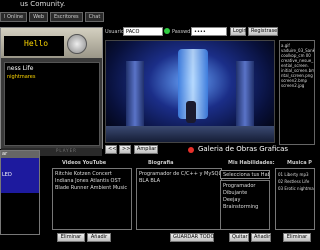  Describe the element at coordinates (263, 31) in the screenshot. I see `register-button: Registrase` at that location.